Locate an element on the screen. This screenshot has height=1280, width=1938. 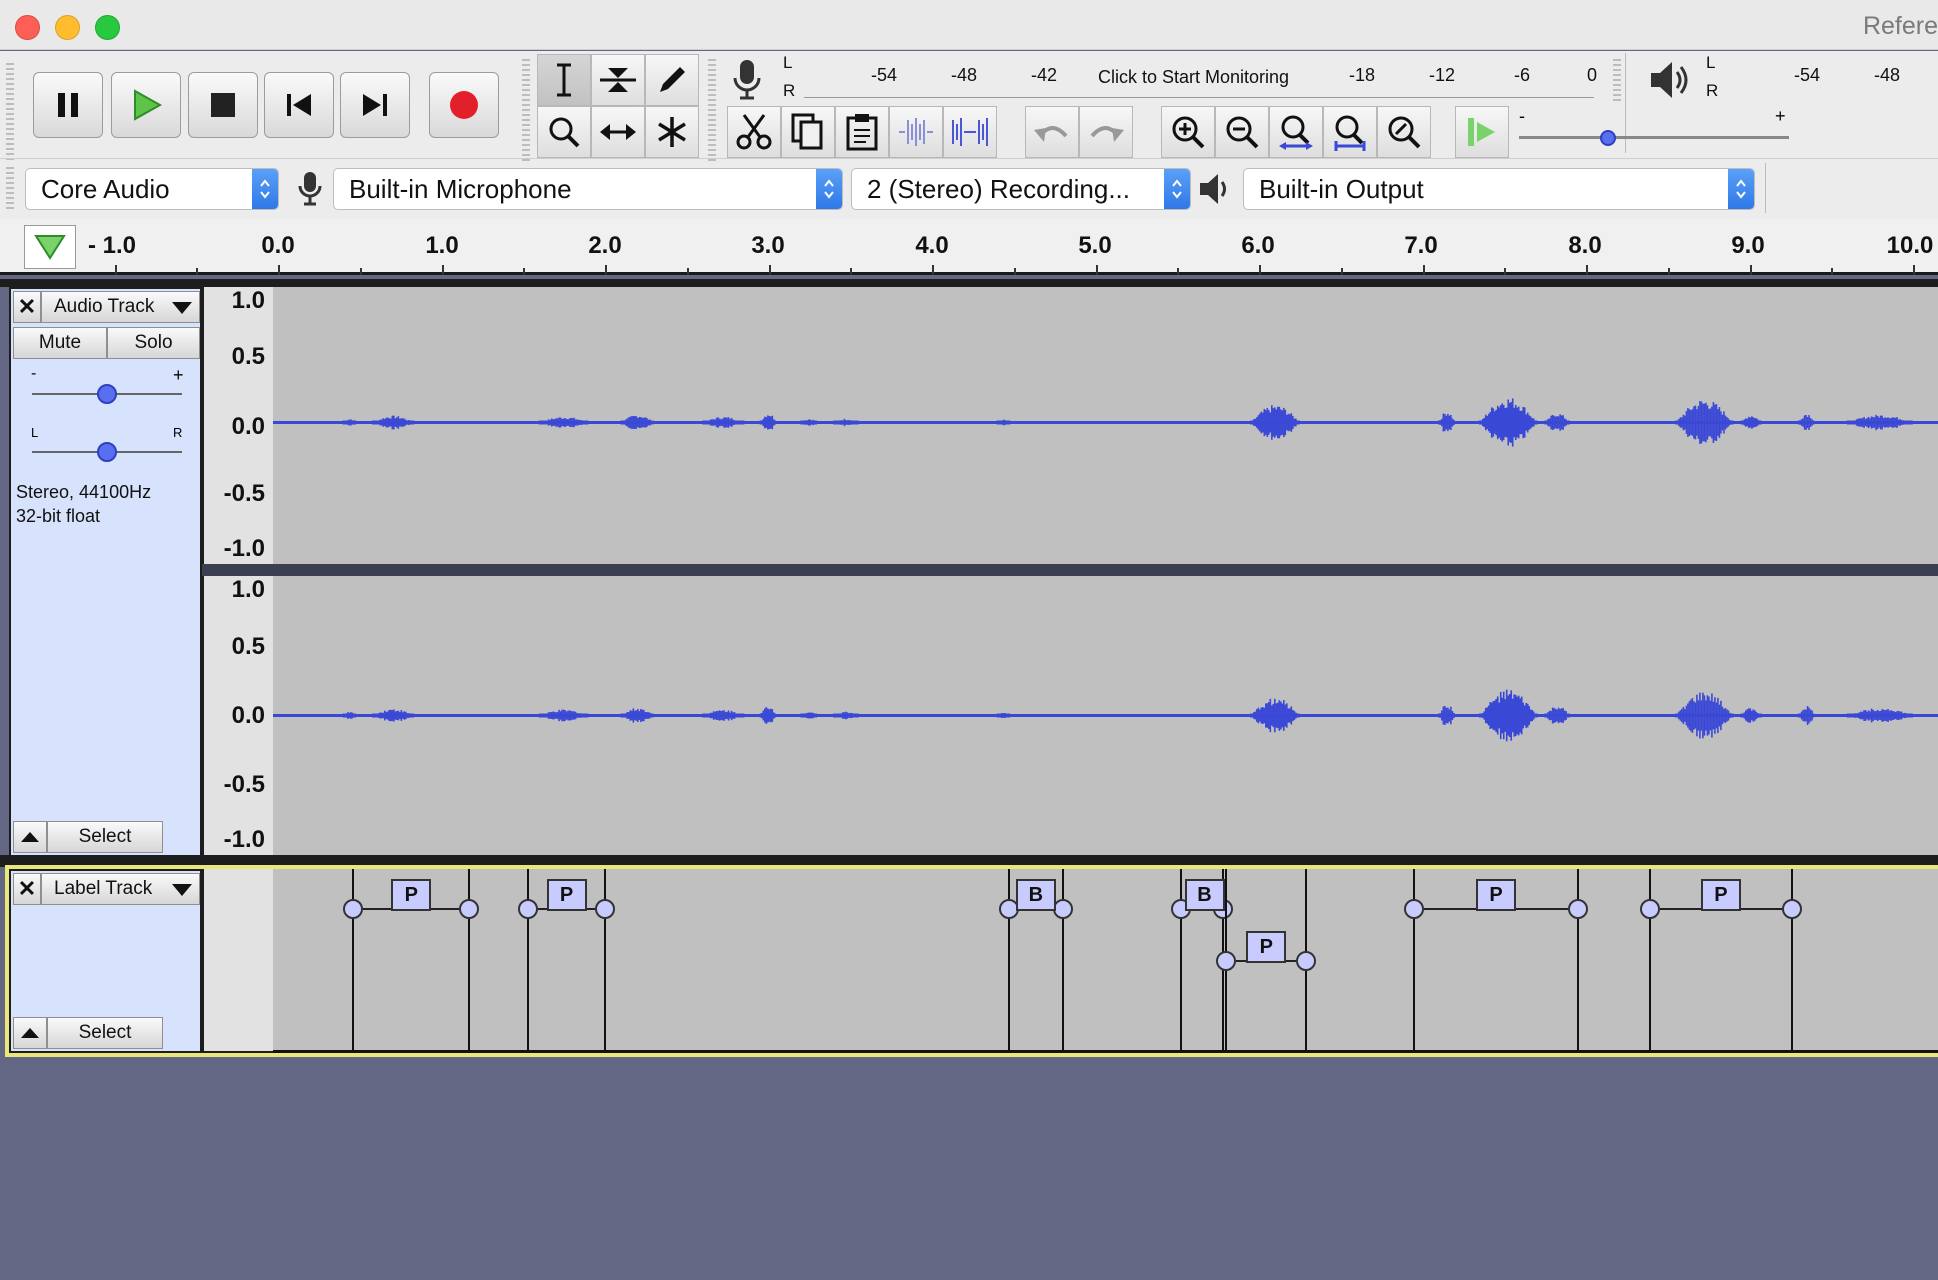
maximize-window-button is located at coordinates (107, 27).